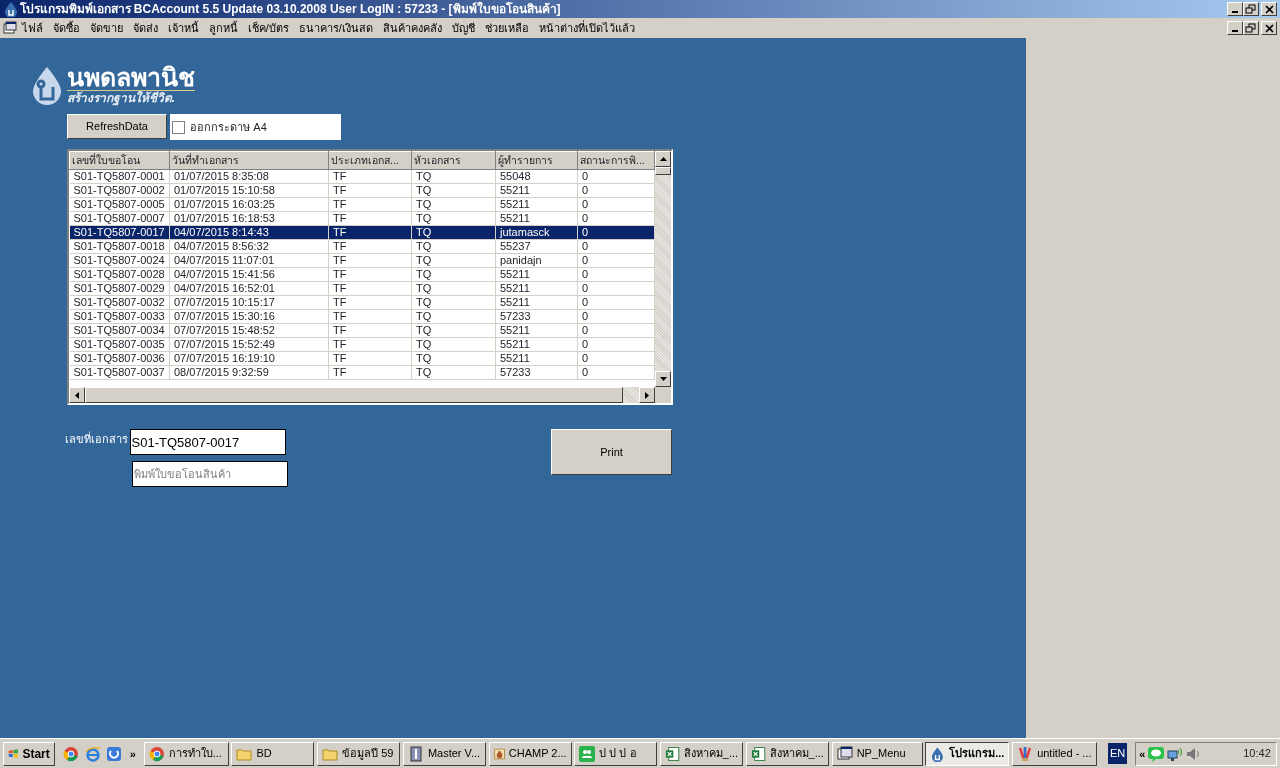 This screenshot has height=768, width=1280. I want to click on menu-item: ธนาคาร/เงินสด, so click(335, 28).